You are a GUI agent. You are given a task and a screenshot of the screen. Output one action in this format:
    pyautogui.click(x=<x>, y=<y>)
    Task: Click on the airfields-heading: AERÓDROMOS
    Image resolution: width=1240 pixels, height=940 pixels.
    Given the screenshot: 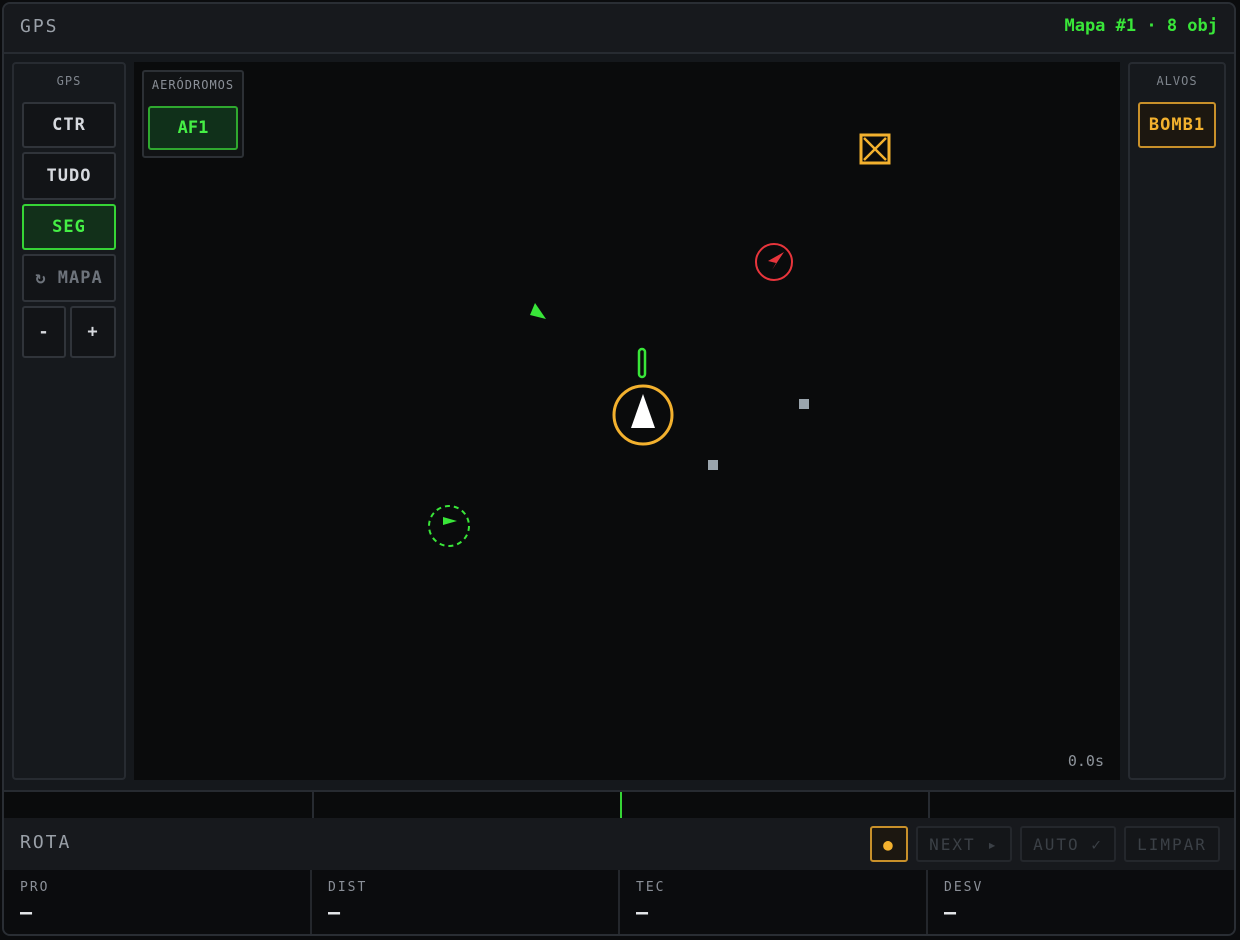 What is the action you would take?
    pyautogui.click(x=193, y=85)
    